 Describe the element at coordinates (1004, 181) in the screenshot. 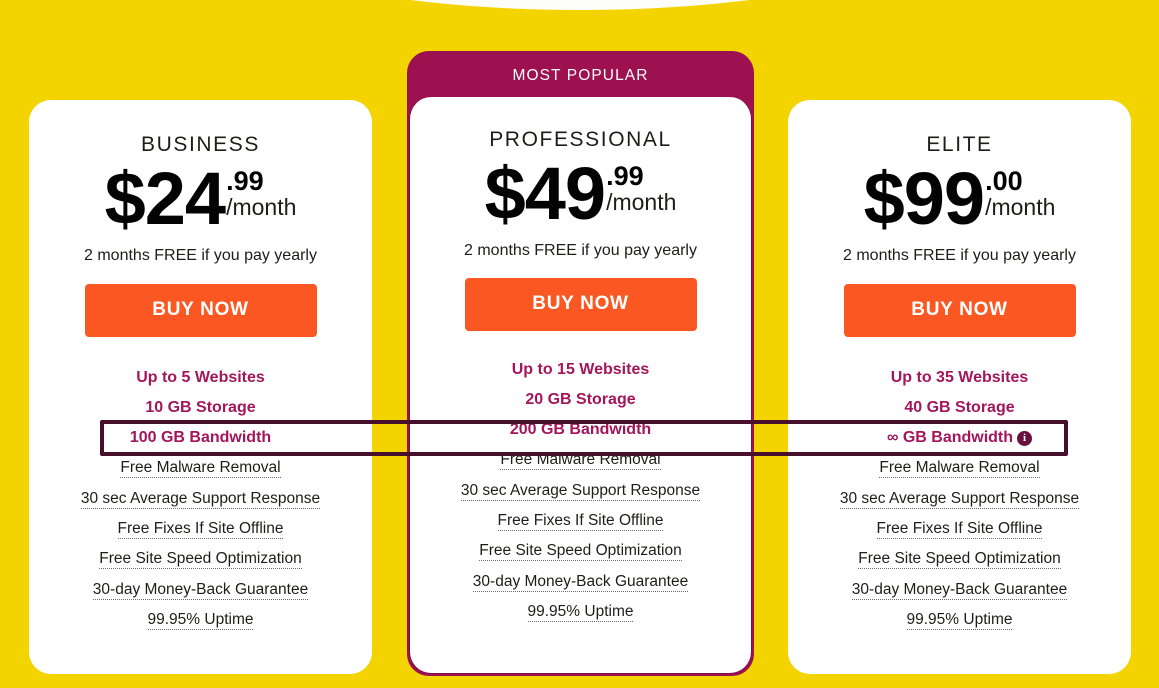

I see `price-cents: .00` at that location.